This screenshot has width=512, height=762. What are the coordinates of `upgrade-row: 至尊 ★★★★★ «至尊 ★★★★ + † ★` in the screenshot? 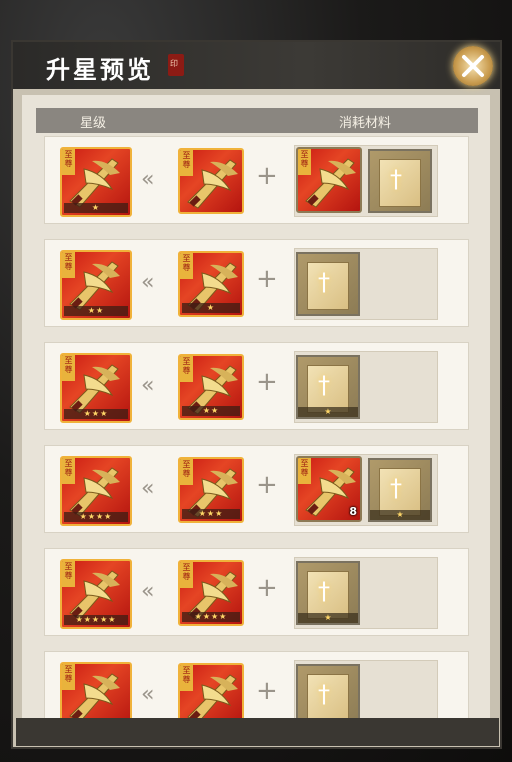 It's located at (256, 592).